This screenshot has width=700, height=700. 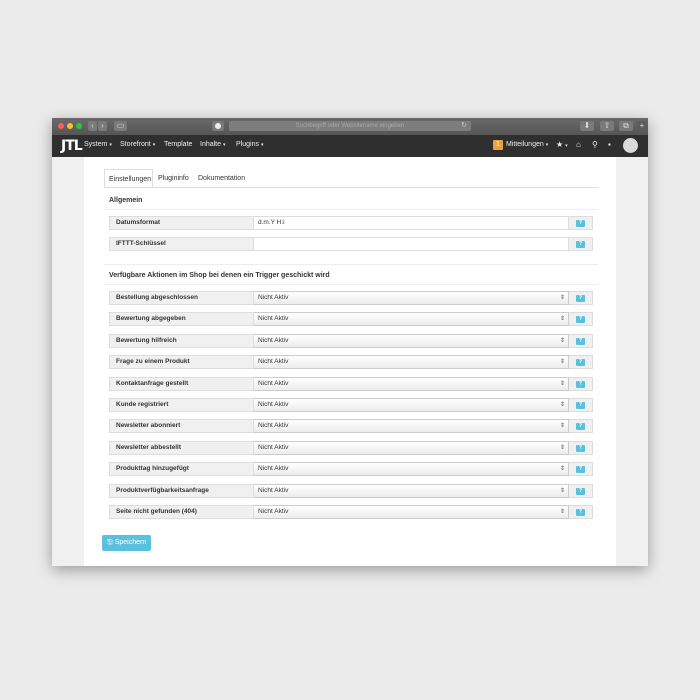 What do you see at coordinates (181, 362) in the screenshot?
I see `action-label: Frage zu einem Produkt` at bounding box center [181, 362].